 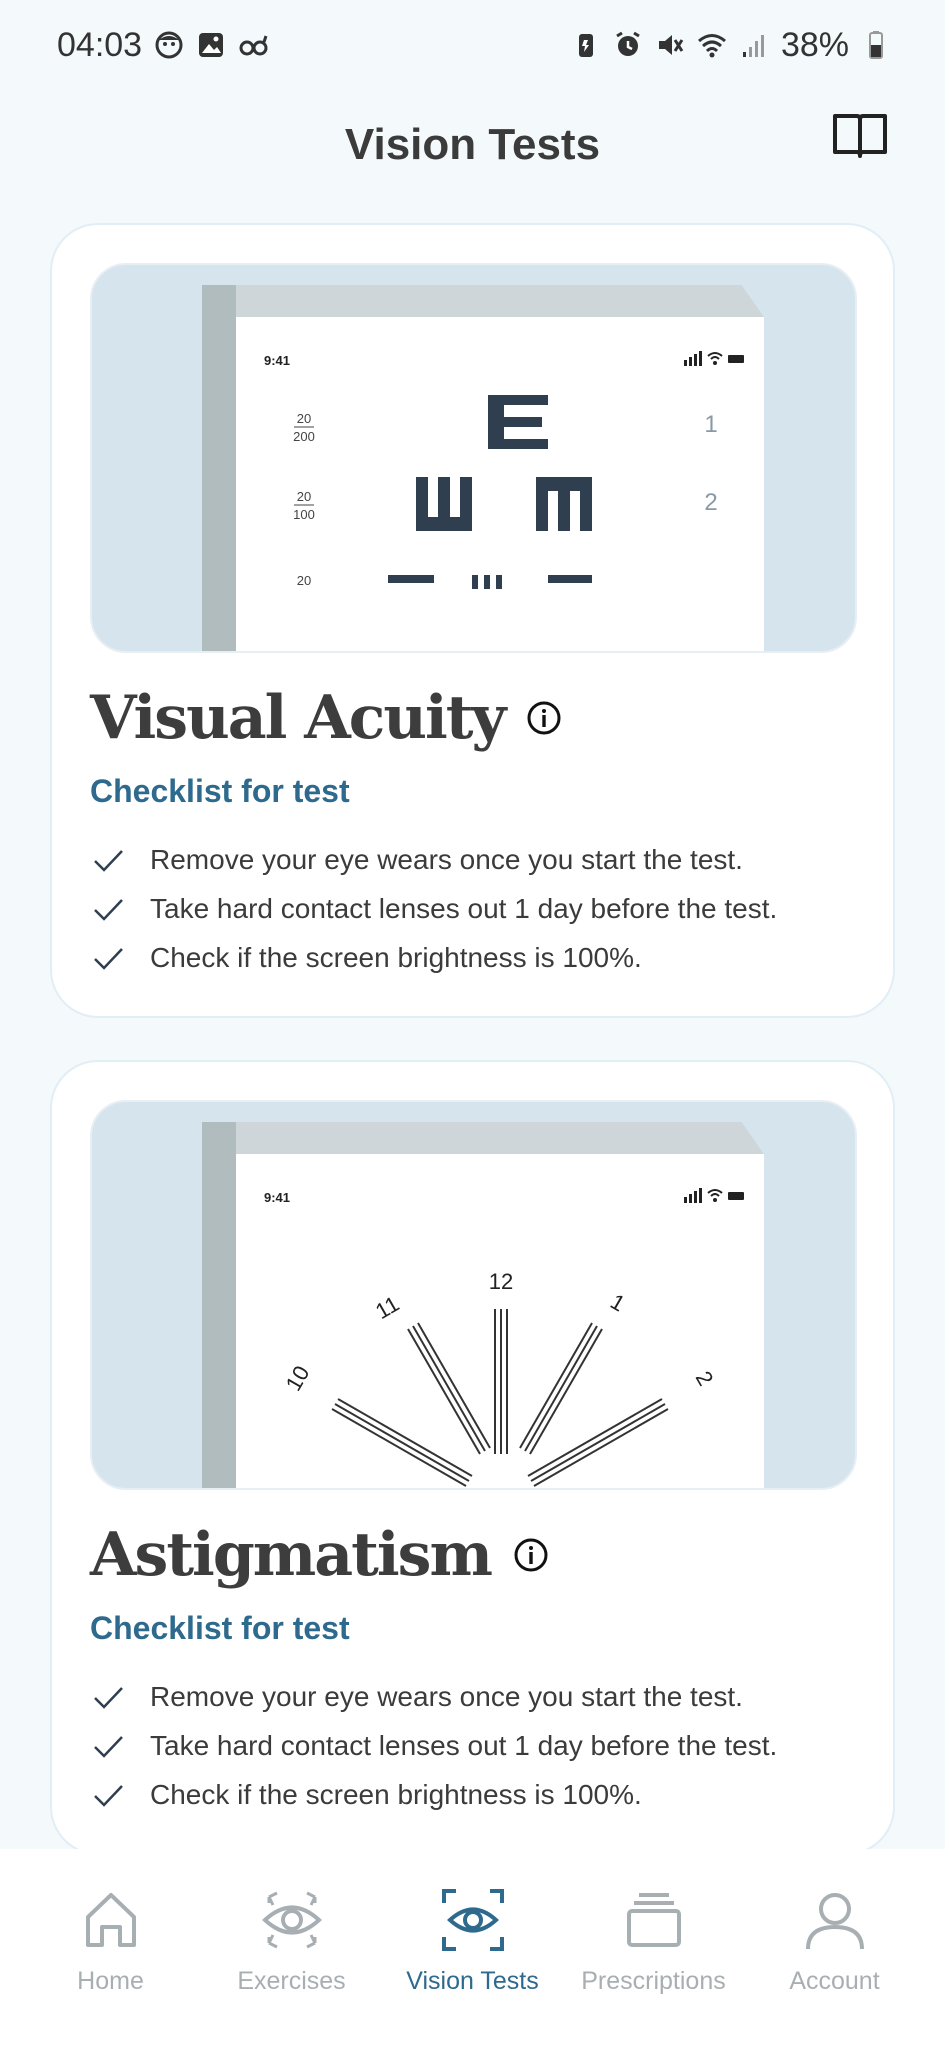 I want to click on nav-home: Home, so click(x=111, y=1966).